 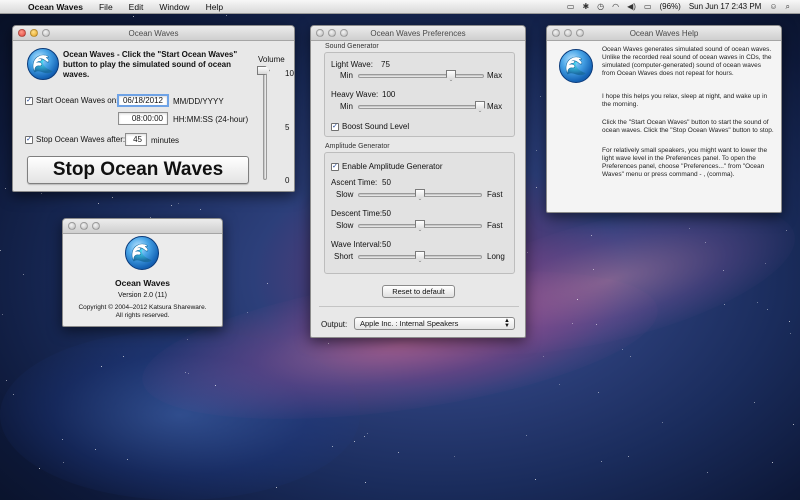 I want to click on heavy-wave-label: Heavy Wave:, so click(x=355, y=94).